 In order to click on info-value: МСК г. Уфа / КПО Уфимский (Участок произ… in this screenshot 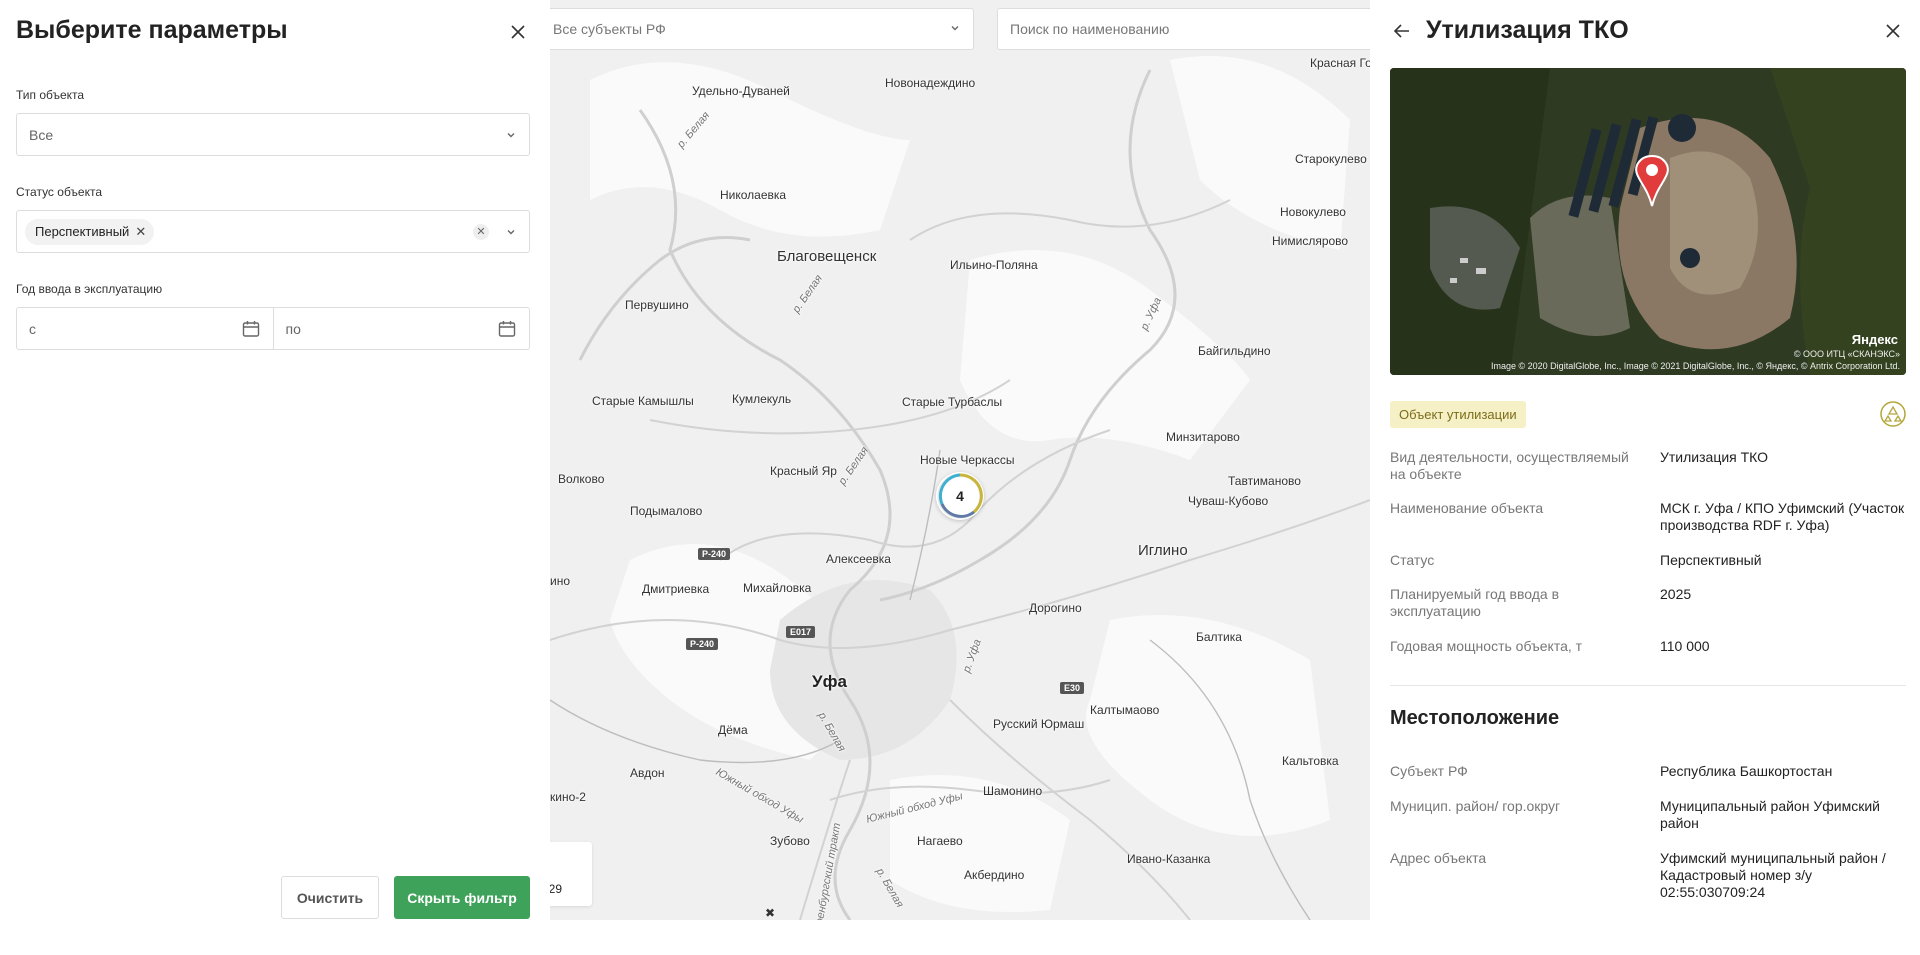, I will do `click(1782, 516)`.